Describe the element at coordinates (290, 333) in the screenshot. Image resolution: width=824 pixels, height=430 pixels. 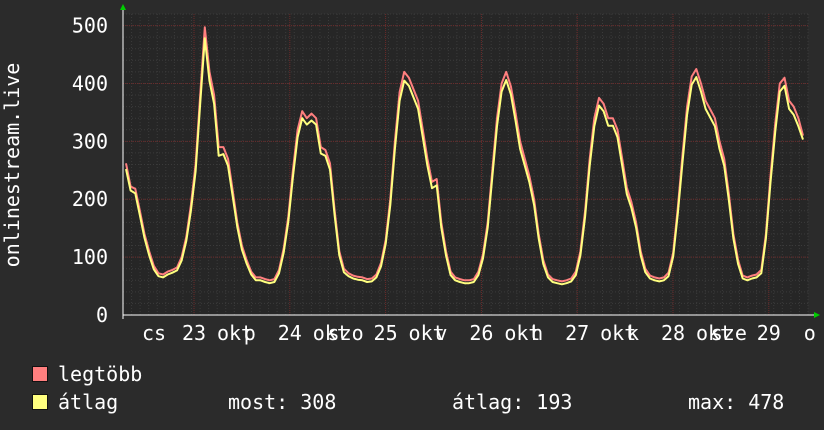
I see `x-tick-label: 24` at that location.